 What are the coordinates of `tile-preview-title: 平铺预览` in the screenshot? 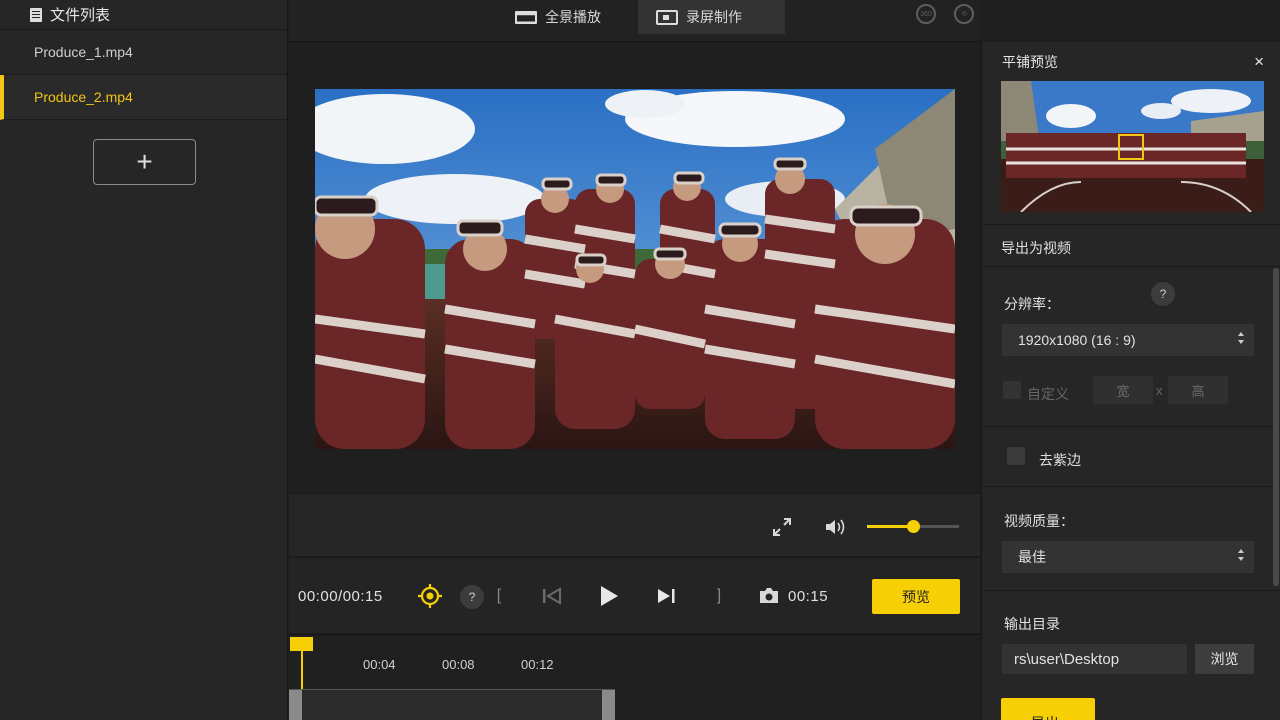 It's located at (1030, 62).